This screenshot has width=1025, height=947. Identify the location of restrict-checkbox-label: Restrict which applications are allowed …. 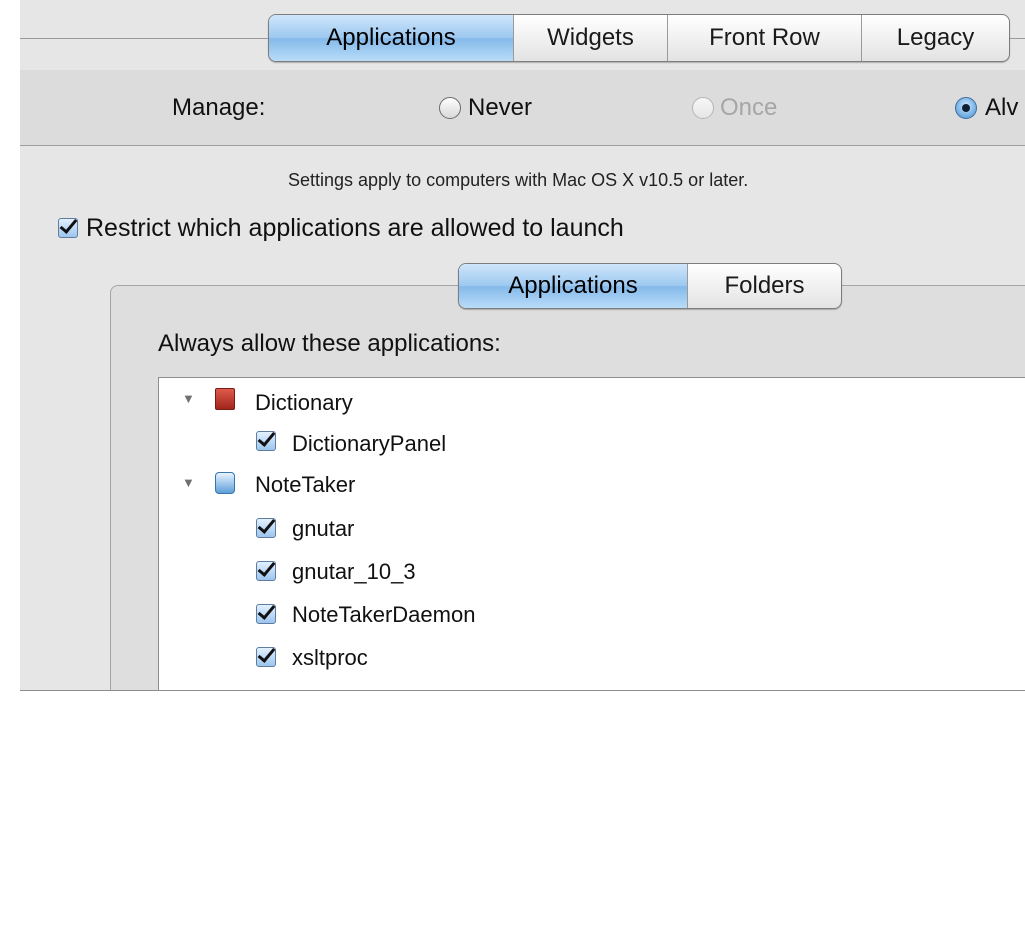
(355, 228).